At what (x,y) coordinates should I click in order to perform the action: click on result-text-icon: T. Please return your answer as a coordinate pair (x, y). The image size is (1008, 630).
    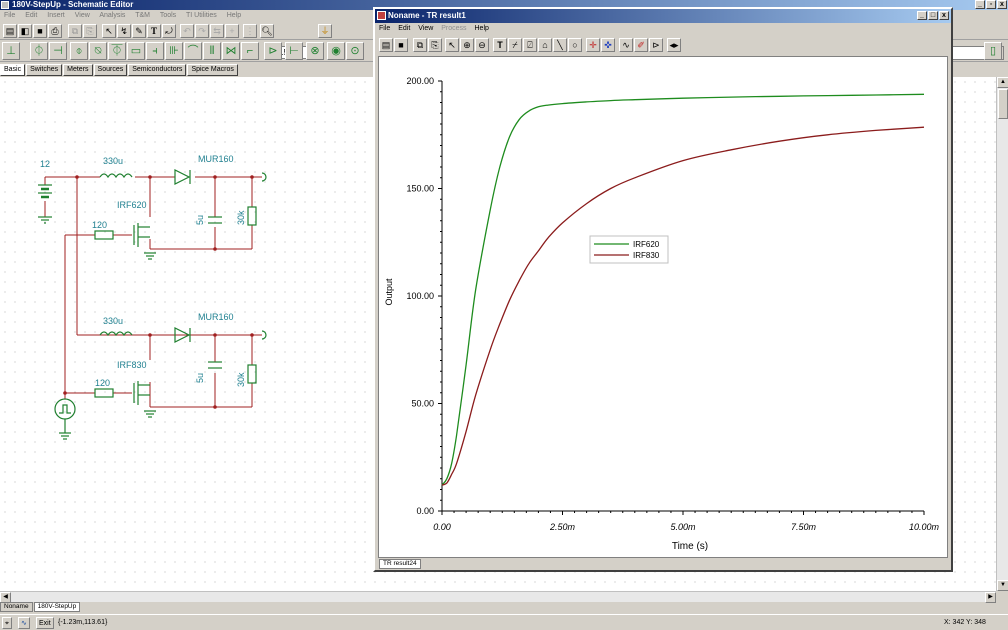
    Looking at the image, I should click on (500, 45).